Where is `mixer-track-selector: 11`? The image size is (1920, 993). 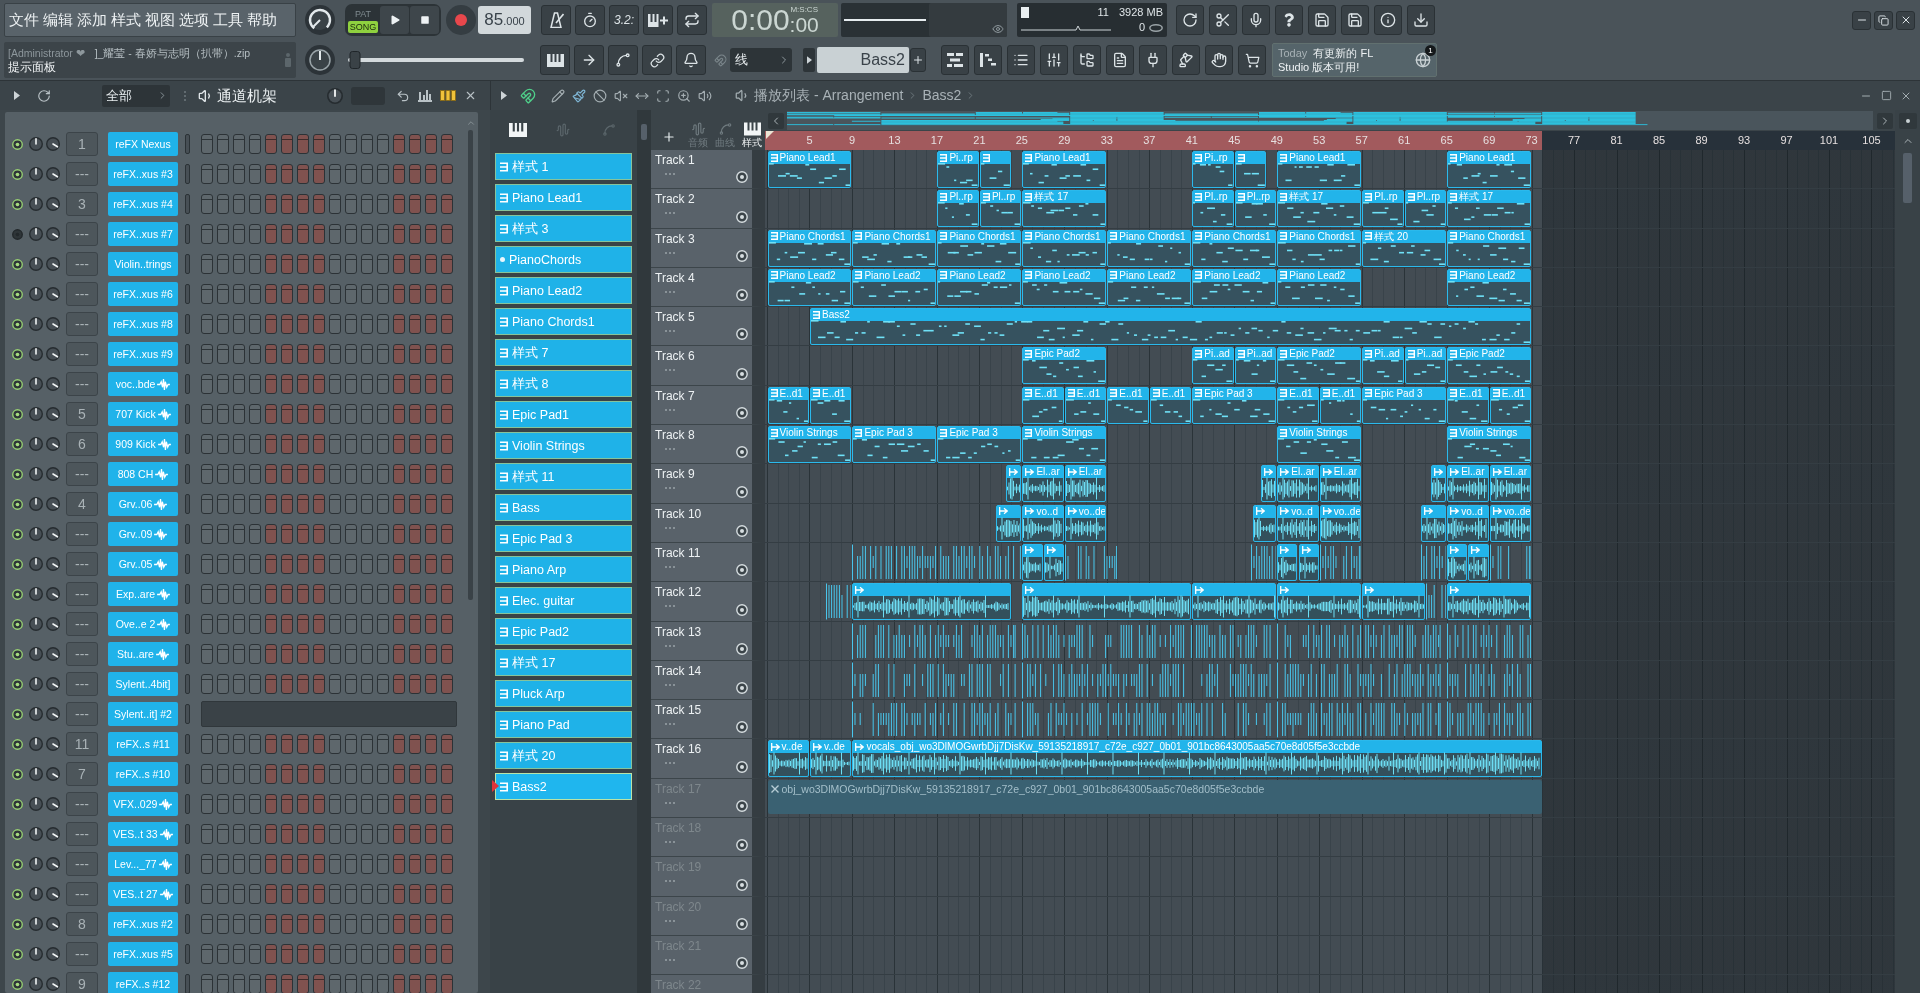 mixer-track-selector: 11 is located at coordinates (82, 744).